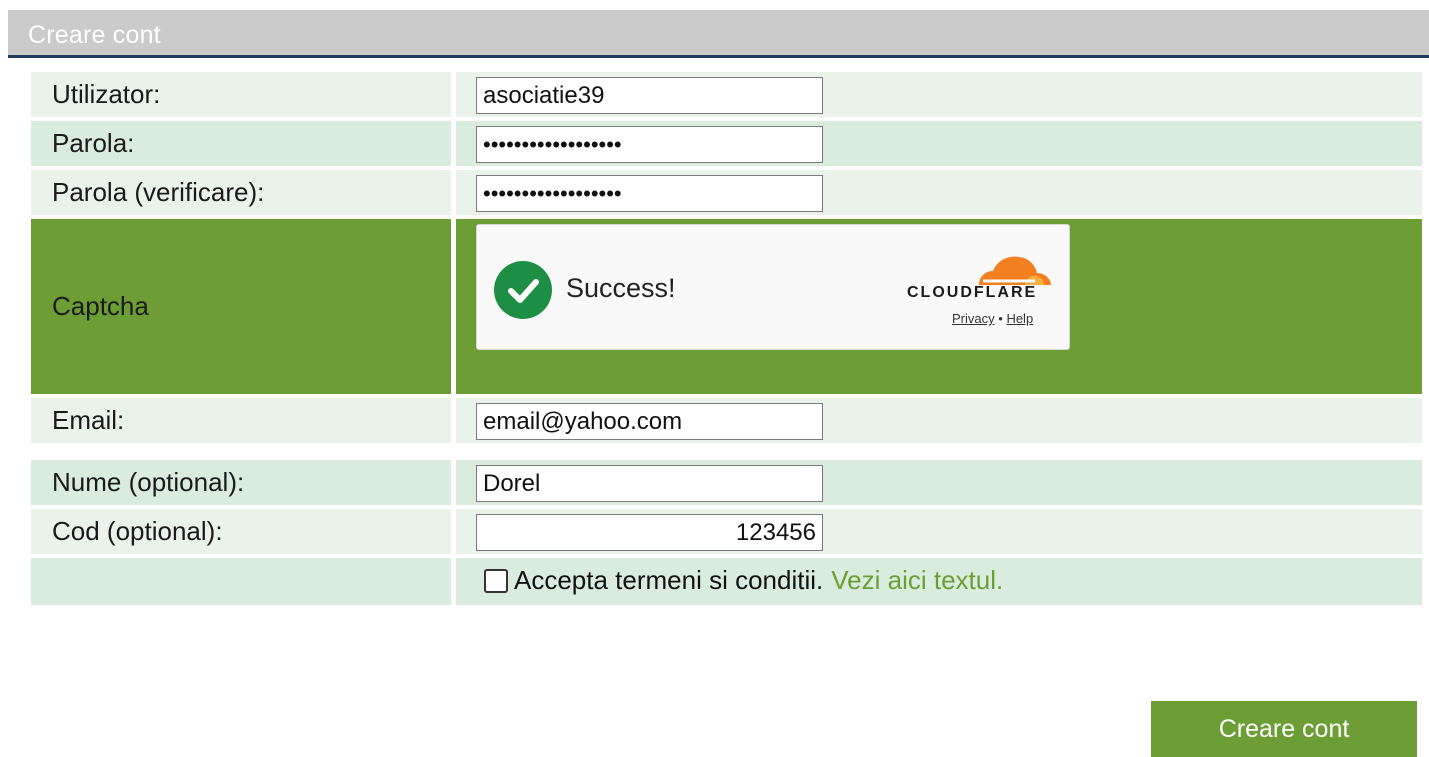  I want to click on success-check-icon, so click(523, 290).